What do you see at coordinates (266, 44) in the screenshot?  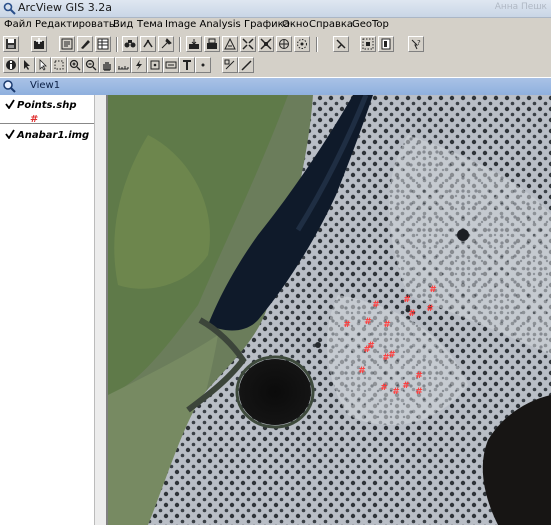 I see `zoom-out-icon` at bounding box center [266, 44].